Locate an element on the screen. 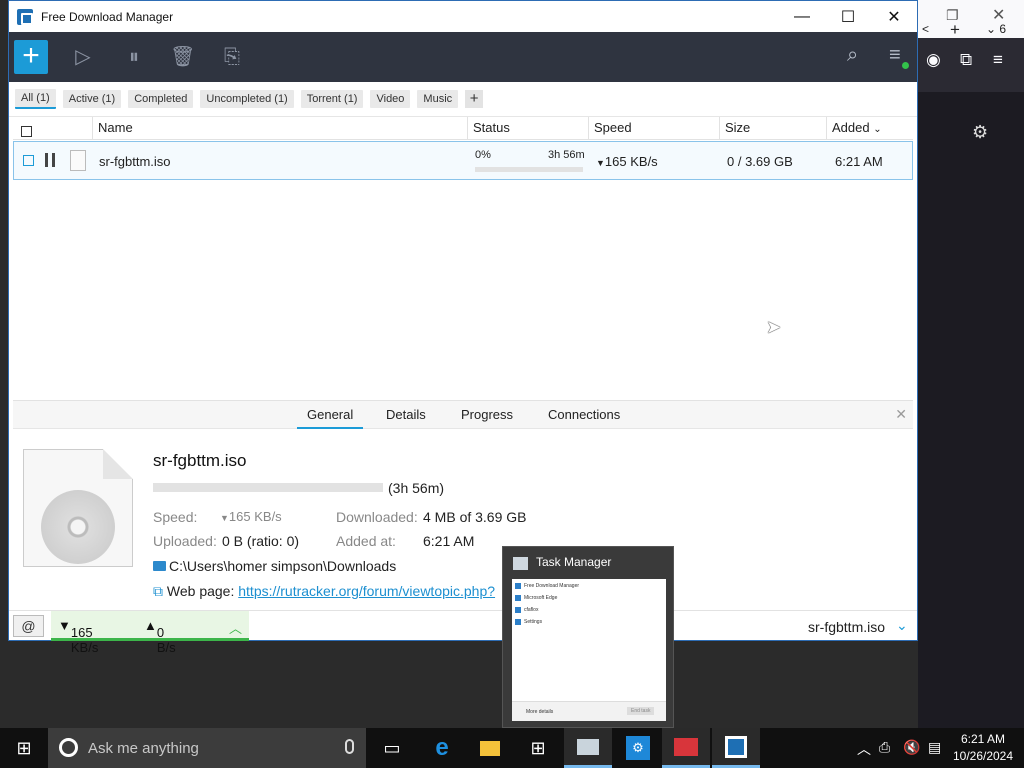 The width and height of the screenshot is (1024, 768). minimize-button: — is located at coordinates (802, 16).